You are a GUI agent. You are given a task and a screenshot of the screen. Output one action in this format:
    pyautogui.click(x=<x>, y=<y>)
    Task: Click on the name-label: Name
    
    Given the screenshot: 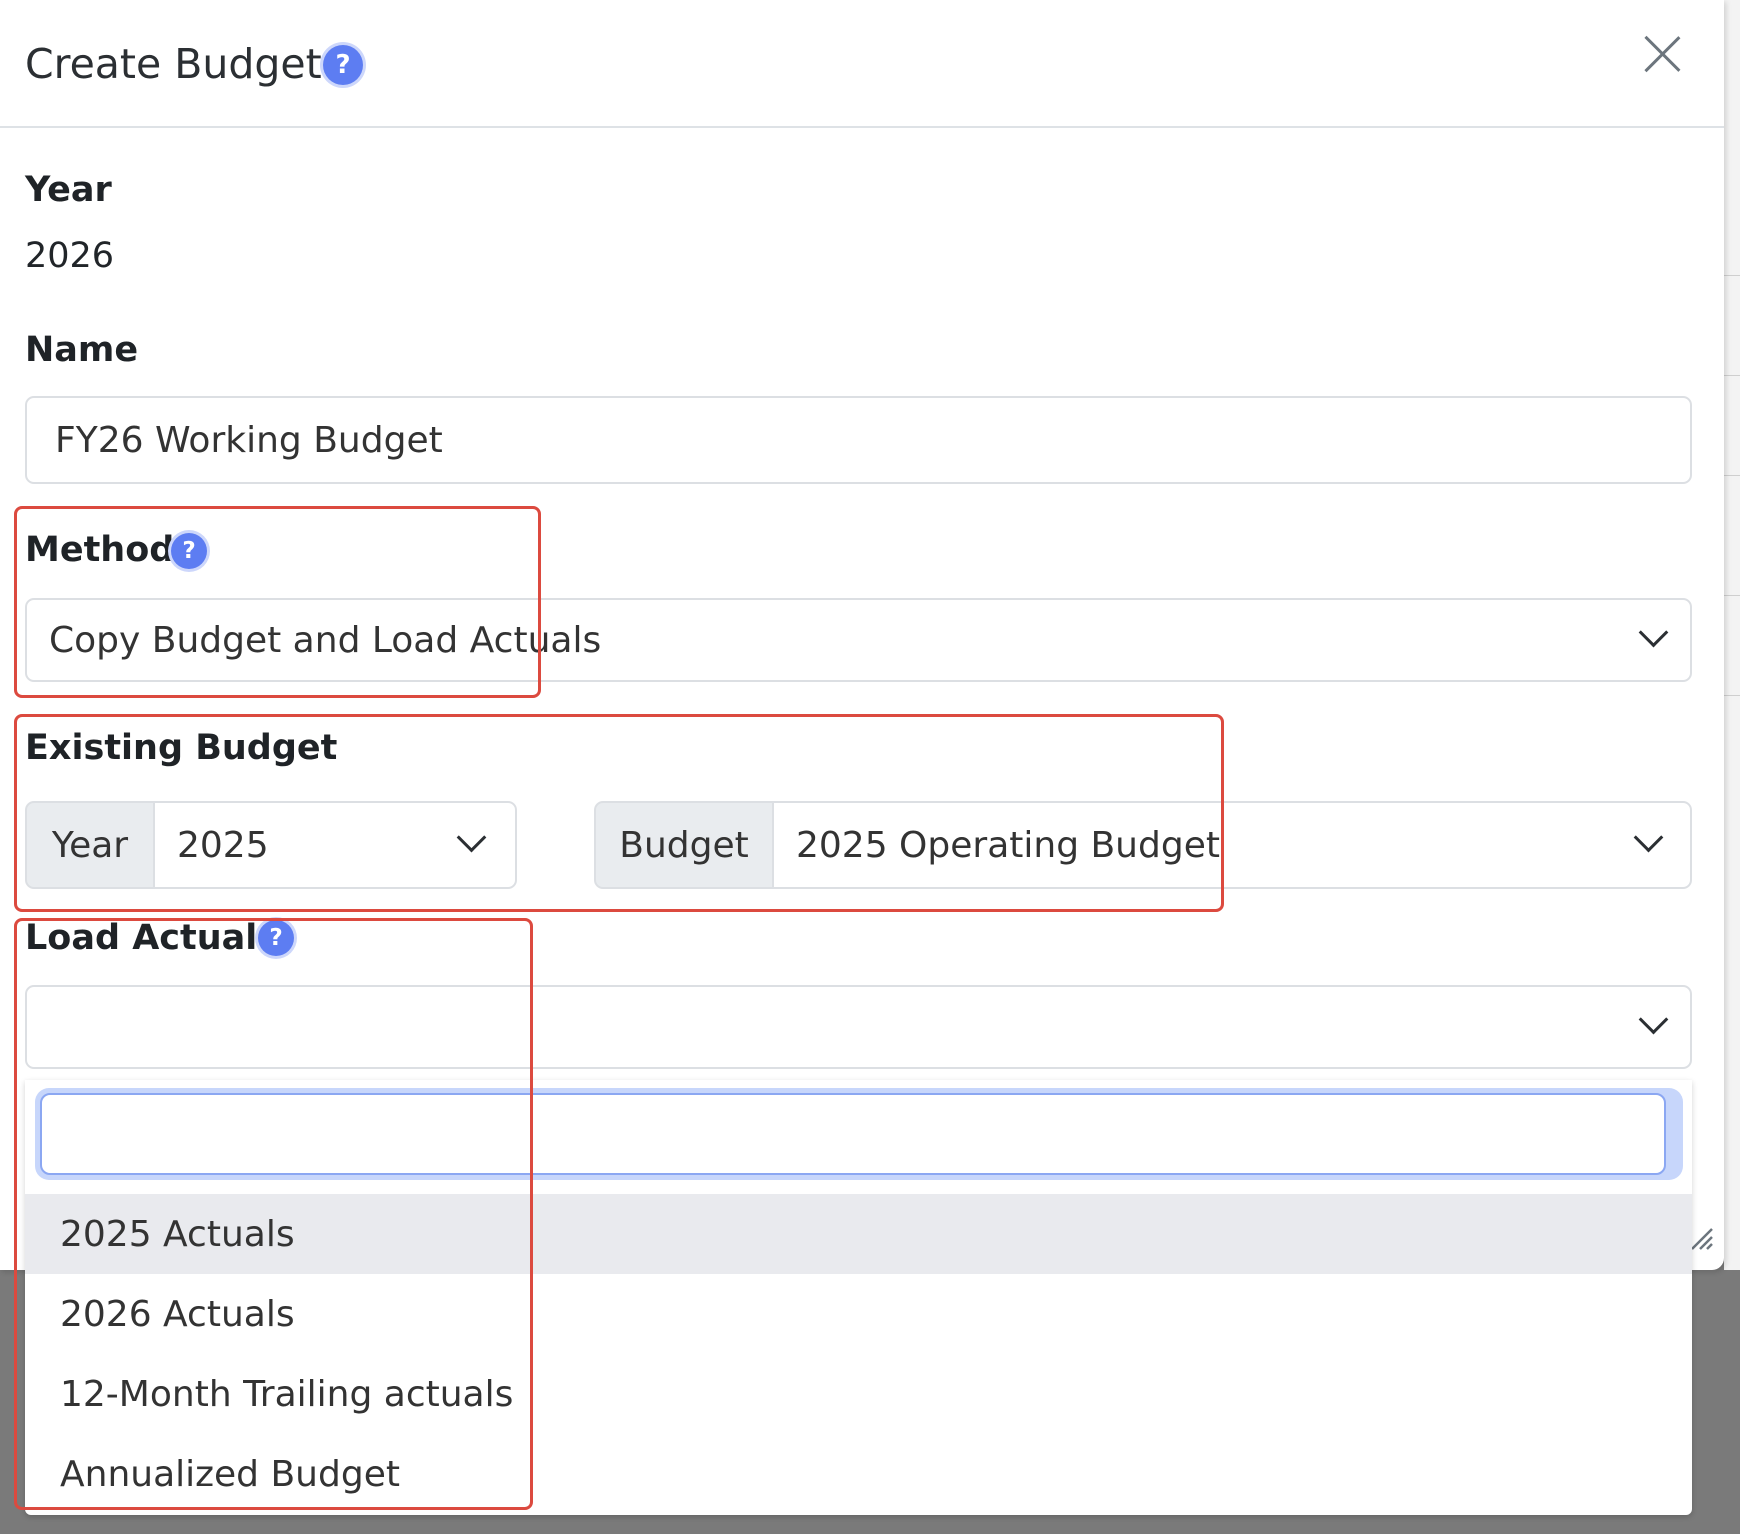 What is the action you would take?
    pyautogui.click(x=82, y=350)
    